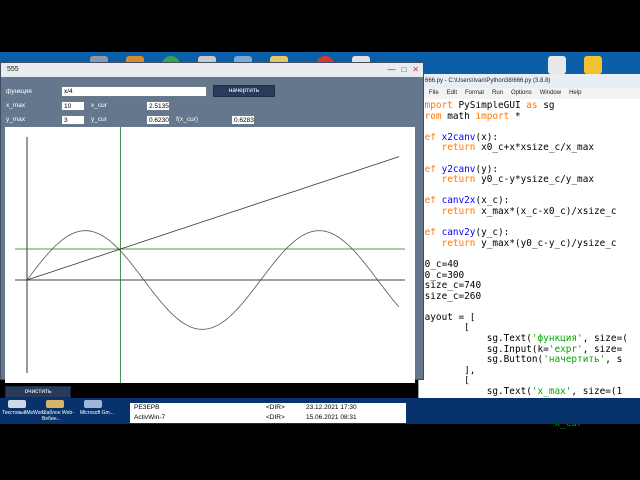 Image resolution: width=640 pixels, height=480 pixels. I want to click on file-row: ActivWin-7 <DIR> 15.06.2021 08:31, so click(268, 418).